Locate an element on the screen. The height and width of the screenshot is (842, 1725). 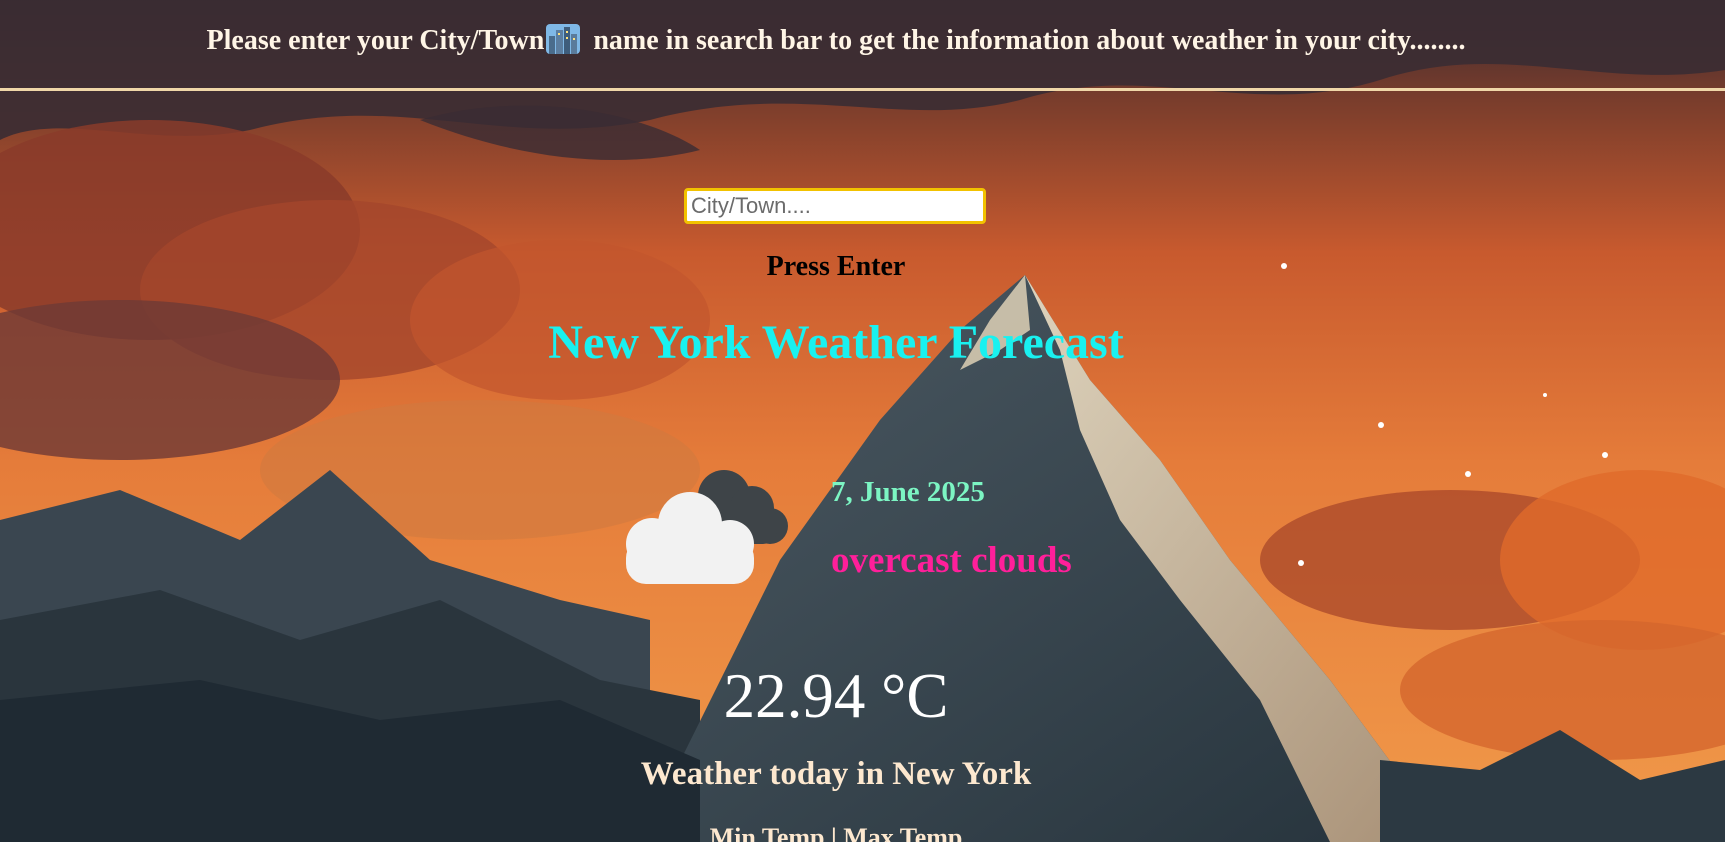
overcast-clouds-icon is located at coordinates (707, 527).